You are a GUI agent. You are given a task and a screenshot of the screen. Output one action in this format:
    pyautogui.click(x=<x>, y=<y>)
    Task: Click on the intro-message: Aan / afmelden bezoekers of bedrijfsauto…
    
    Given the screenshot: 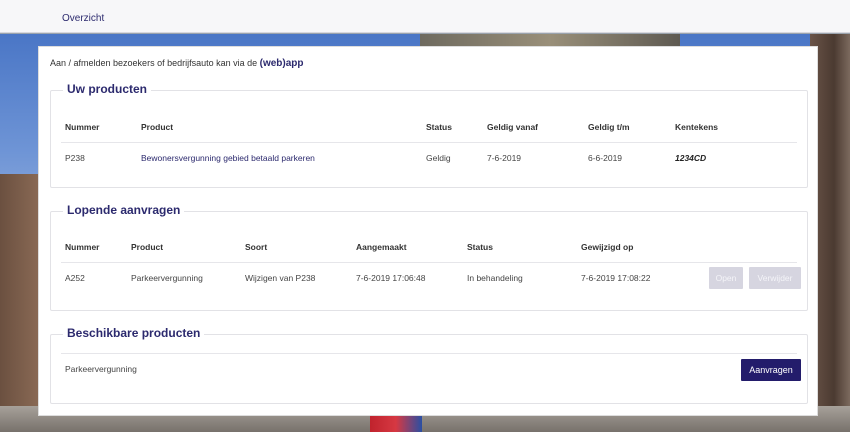 What is the action you would take?
    pyautogui.click(x=155, y=63)
    